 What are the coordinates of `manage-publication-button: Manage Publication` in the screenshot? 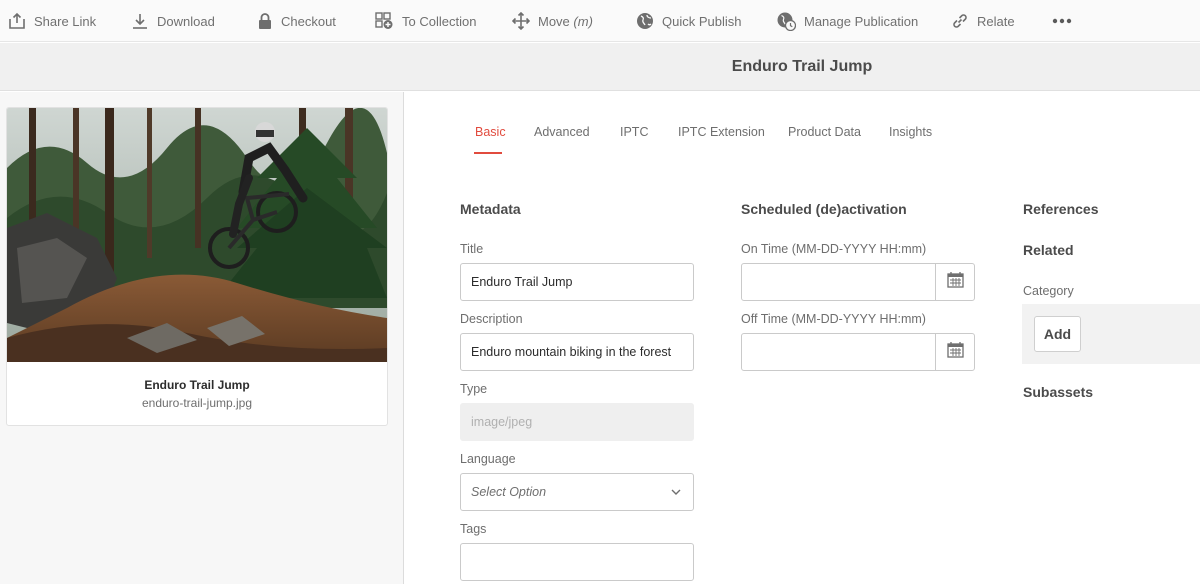 It's located at (847, 21).